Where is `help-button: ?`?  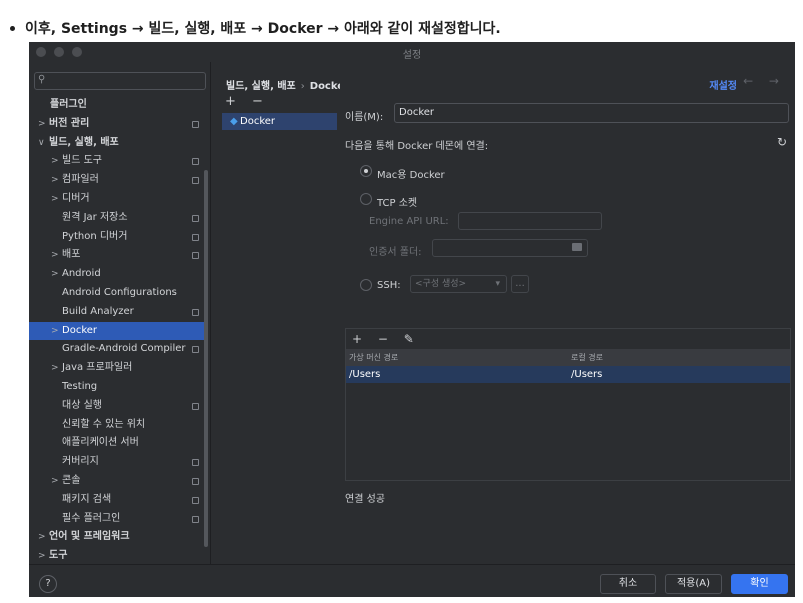
help-button: ? is located at coordinates (48, 584).